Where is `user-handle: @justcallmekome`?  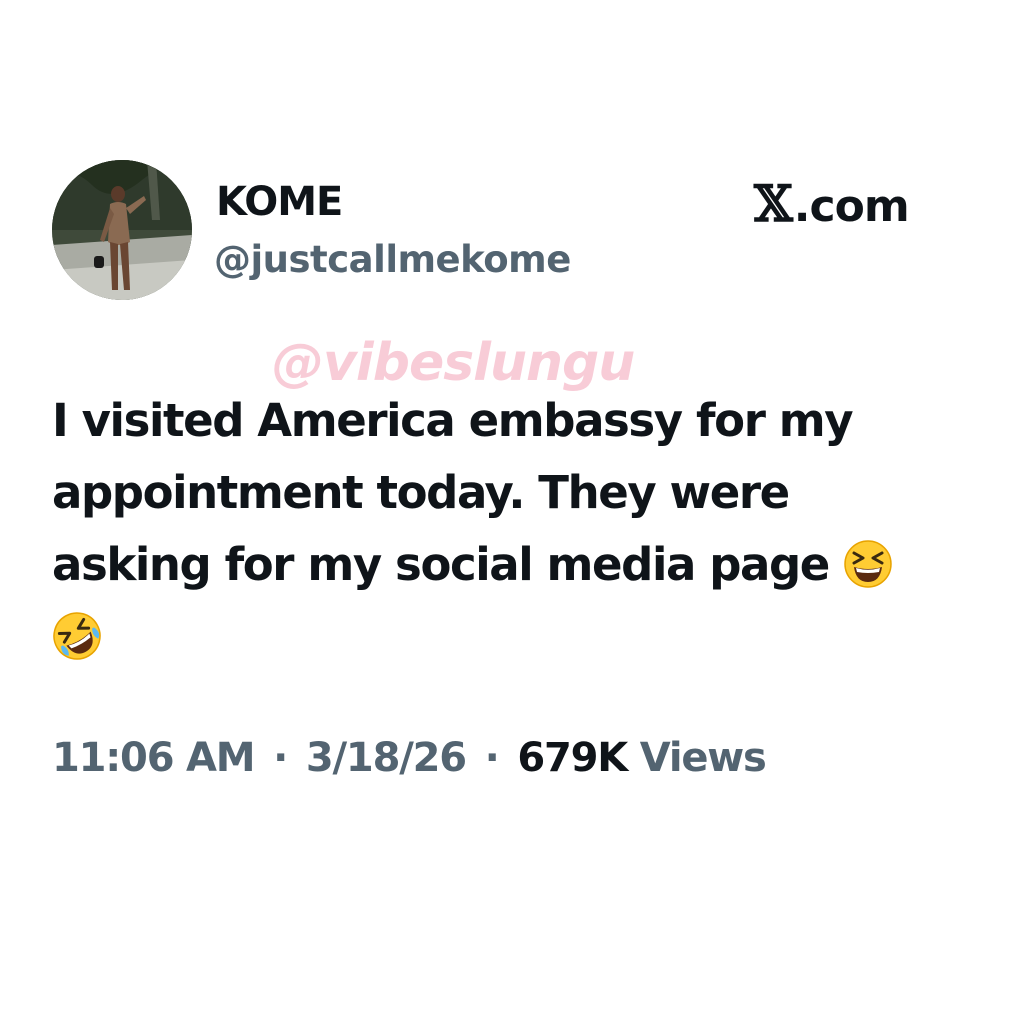 user-handle: @justcallmekome is located at coordinates (392, 260).